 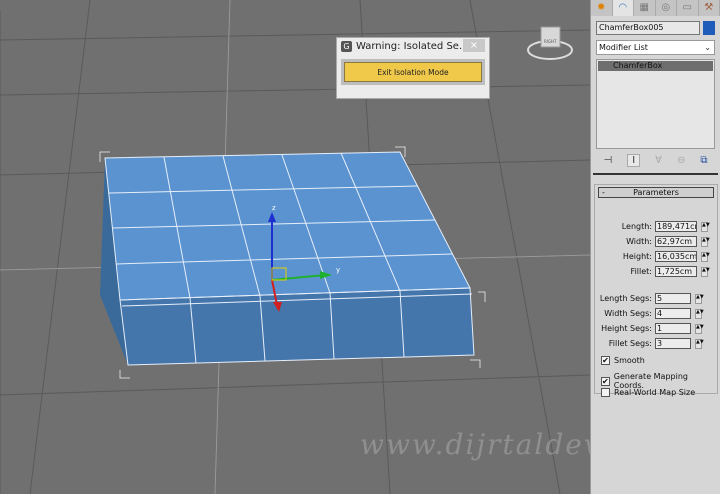 What do you see at coordinates (603, 192) in the screenshot?
I see `collapse-icon: -` at bounding box center [603, 192].